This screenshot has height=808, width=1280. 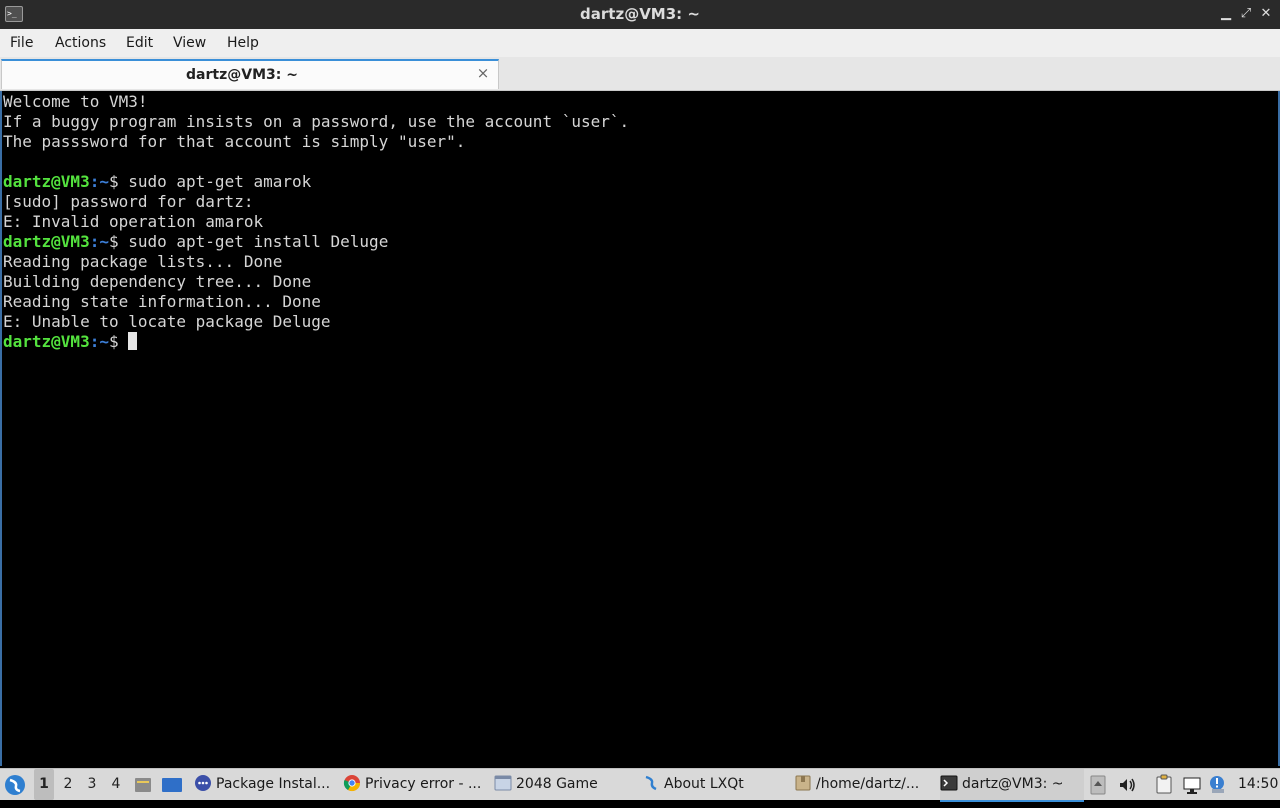 I want to click on terminal-line: dartz@VM3:~$ sudo apt-get install Deluge, so click(x=316, y=242).